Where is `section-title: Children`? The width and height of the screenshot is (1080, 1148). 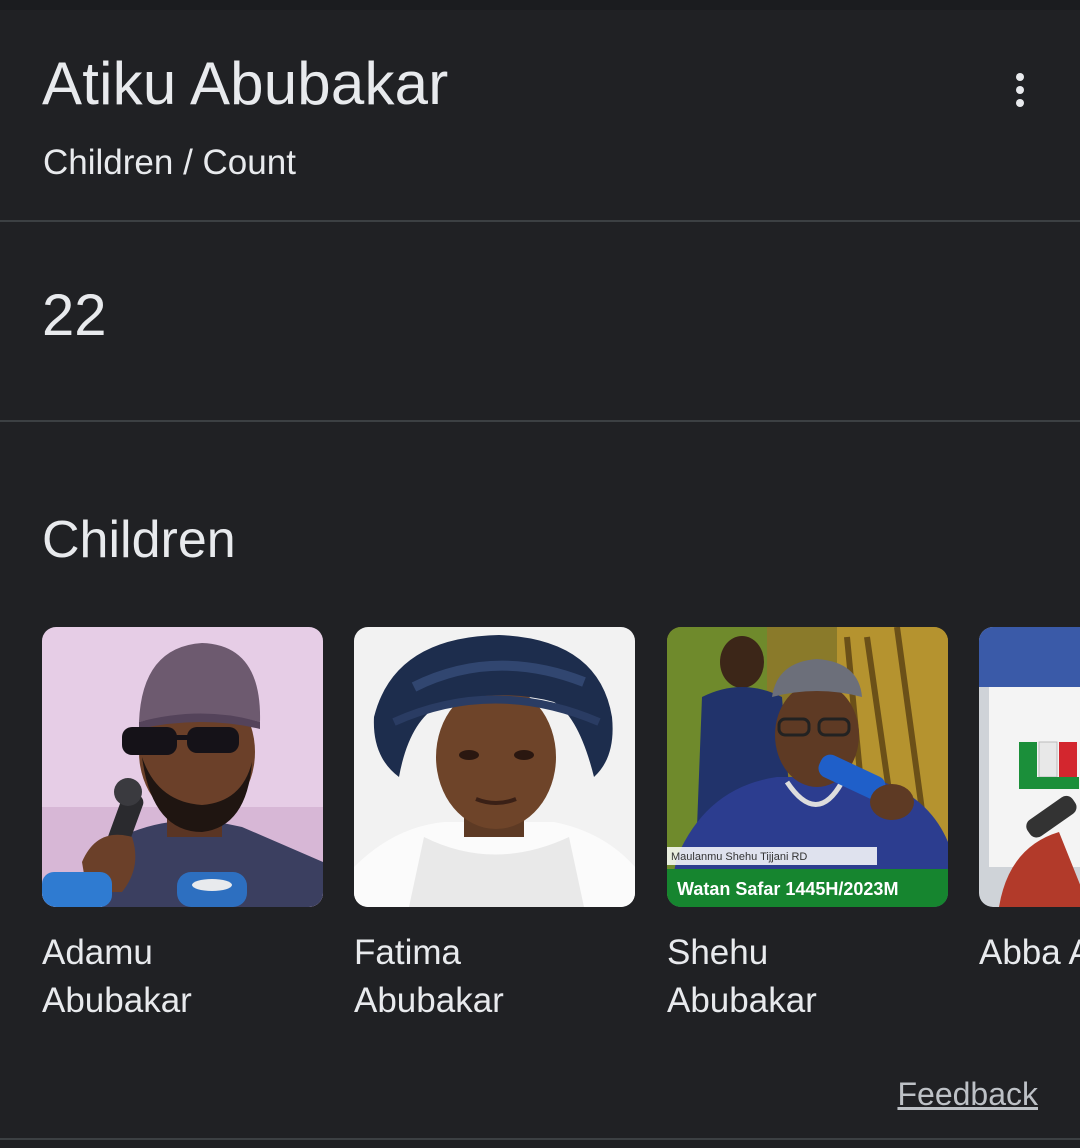 section-title: Children is located at coordinates (139, 540).